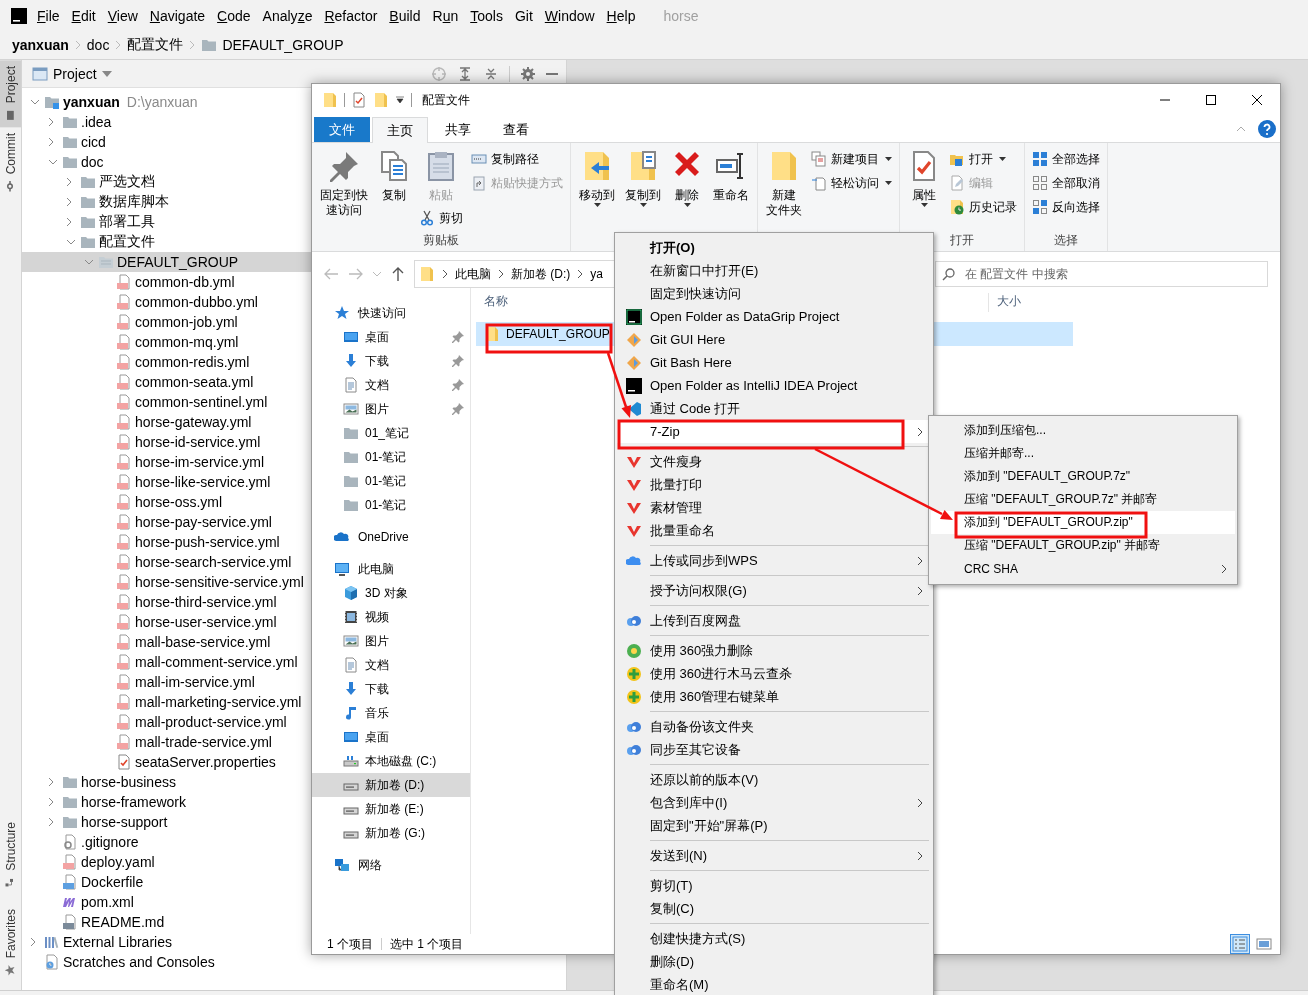 Image resolution: width=1308 pixels, height=995 pixels. Describe the element at coordinates (774, 530) in the screenshot. I see `menu-item: 批量重命名` at that location.